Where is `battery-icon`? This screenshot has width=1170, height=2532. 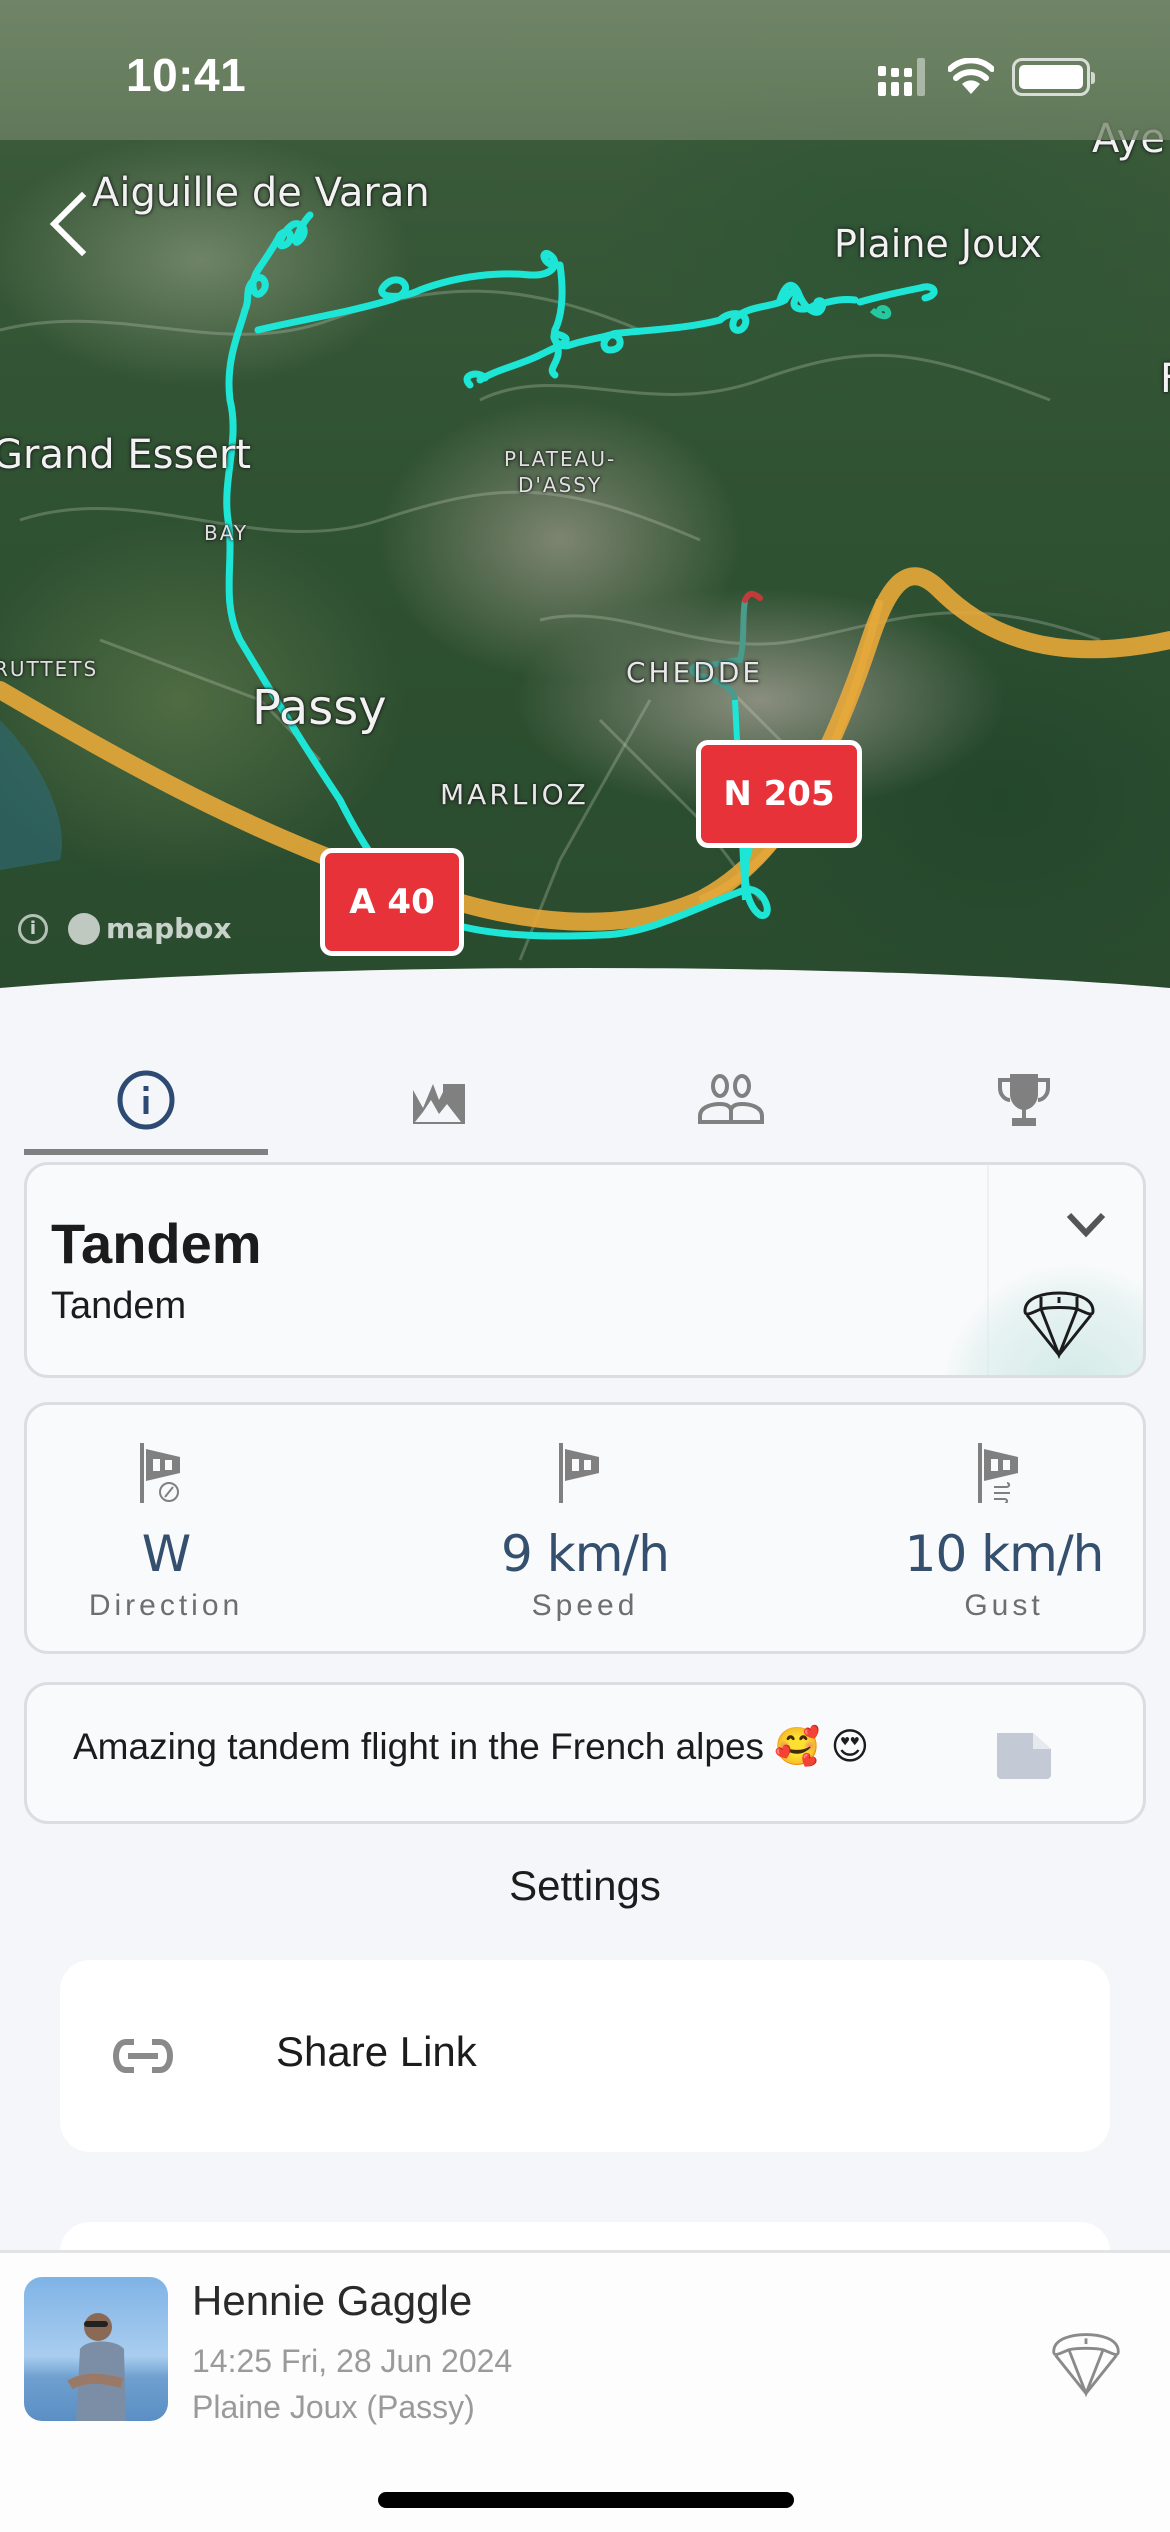
battery-icon is located at coordinates (1053, 77).